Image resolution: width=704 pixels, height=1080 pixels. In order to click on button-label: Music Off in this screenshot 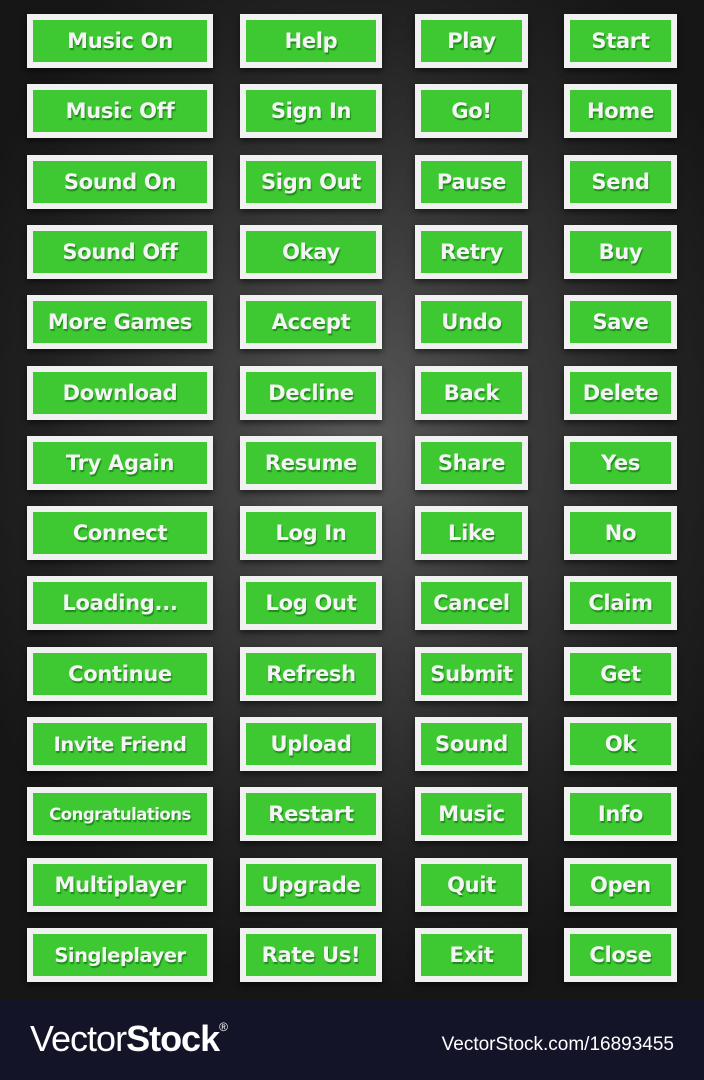, I will do `click(120, 111)`.